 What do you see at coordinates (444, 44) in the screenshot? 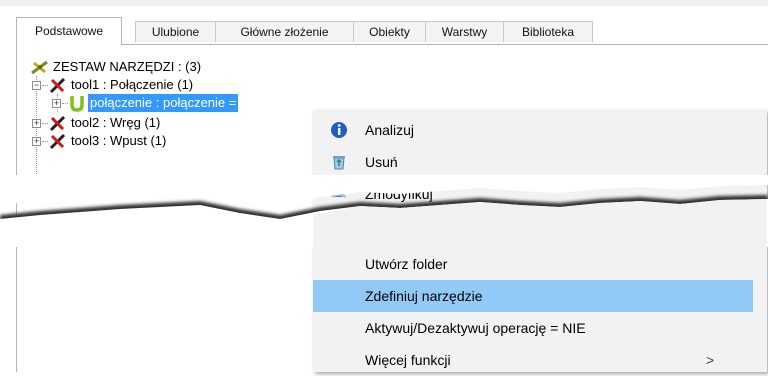
I see `tab-underline` at bounding box center [444, 44].